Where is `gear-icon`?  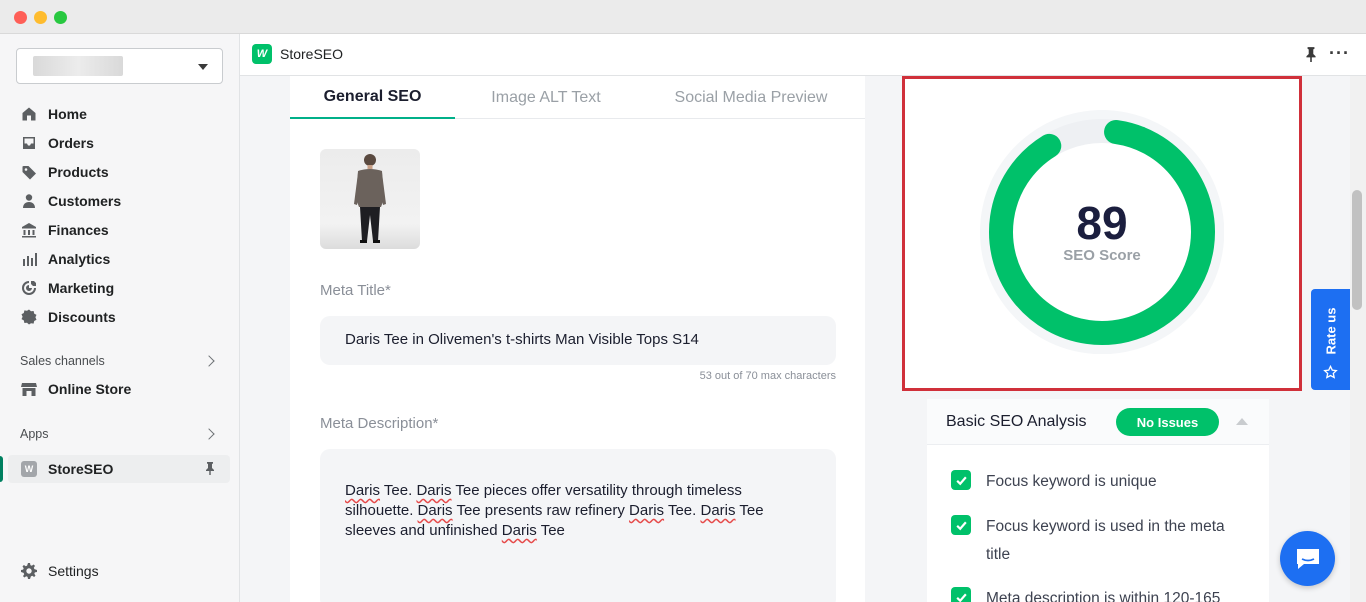
gear-icon is located at coordinates (29, 571).